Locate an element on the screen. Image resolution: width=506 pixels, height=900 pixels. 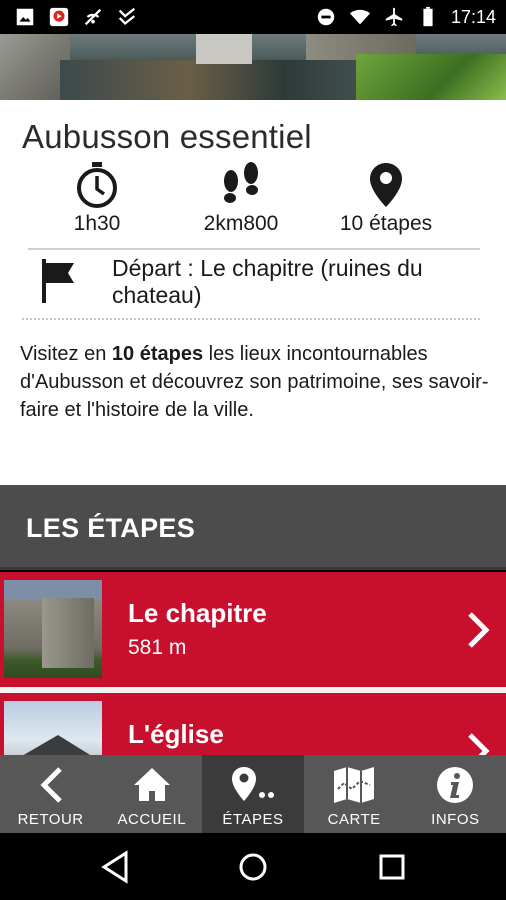
airplane-icon is located at coordinates (394, 17).